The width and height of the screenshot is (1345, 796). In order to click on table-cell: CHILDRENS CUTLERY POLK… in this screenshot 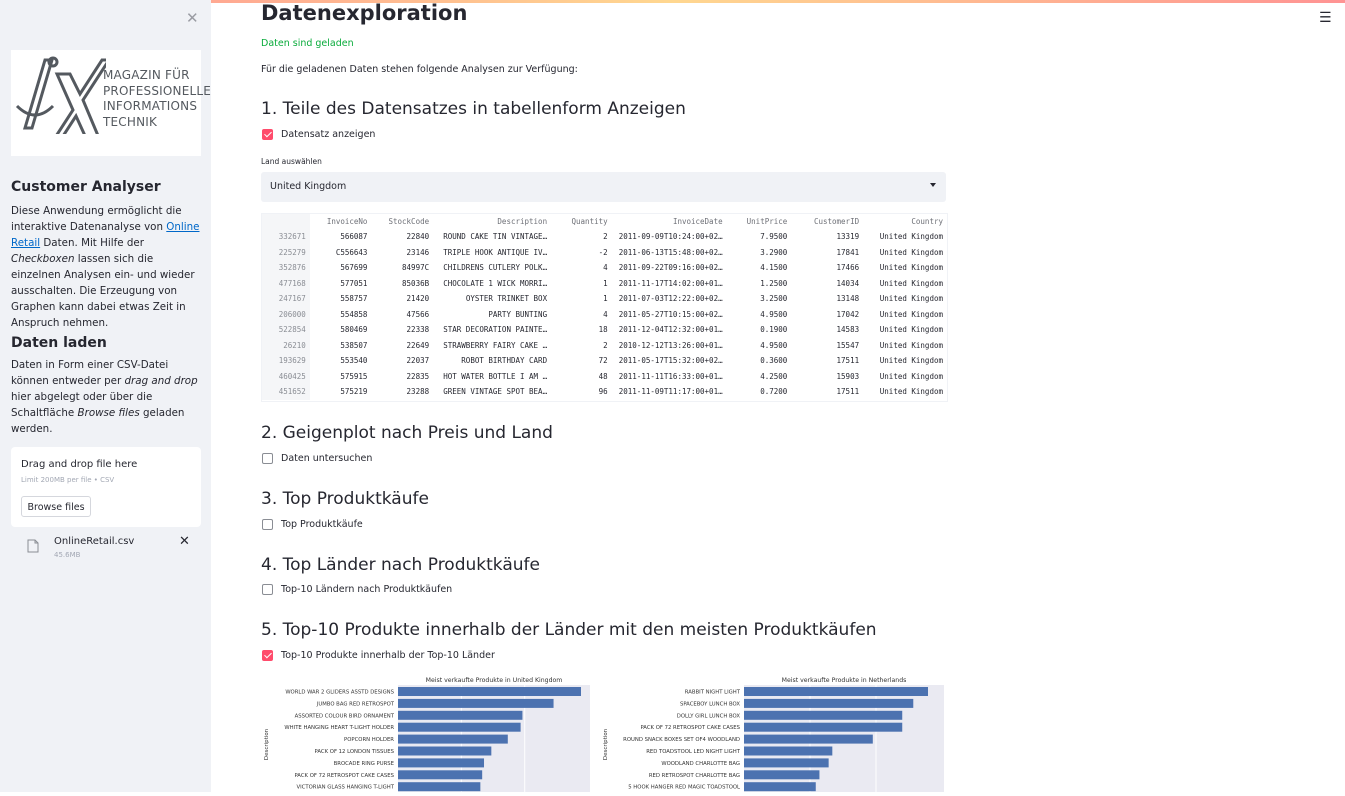, I will do `click(495, 268)`.